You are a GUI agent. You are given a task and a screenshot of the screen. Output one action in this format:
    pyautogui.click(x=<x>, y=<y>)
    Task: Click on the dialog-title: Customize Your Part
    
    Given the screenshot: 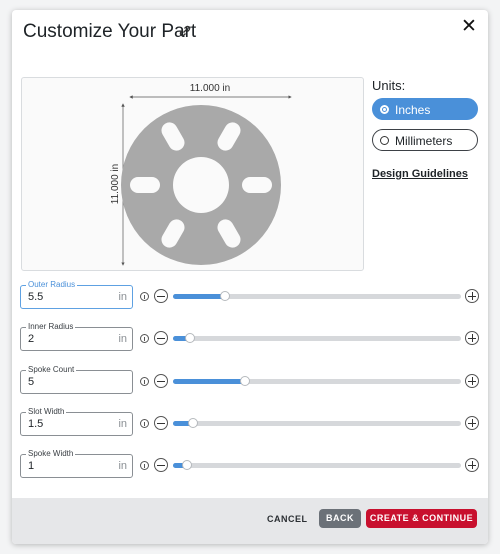 What is the action you would take?
    pyautogui.click(x=110, y=31)
    